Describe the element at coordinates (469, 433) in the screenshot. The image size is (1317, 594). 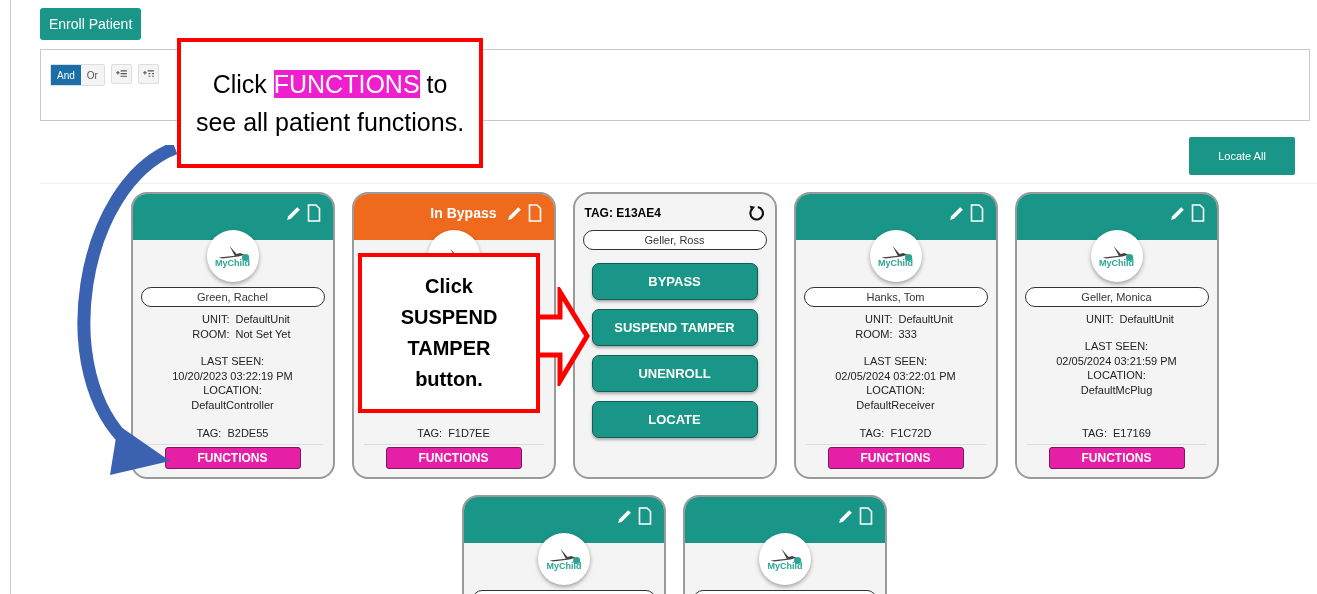
I see `field-value: F1D7EE` at that location.